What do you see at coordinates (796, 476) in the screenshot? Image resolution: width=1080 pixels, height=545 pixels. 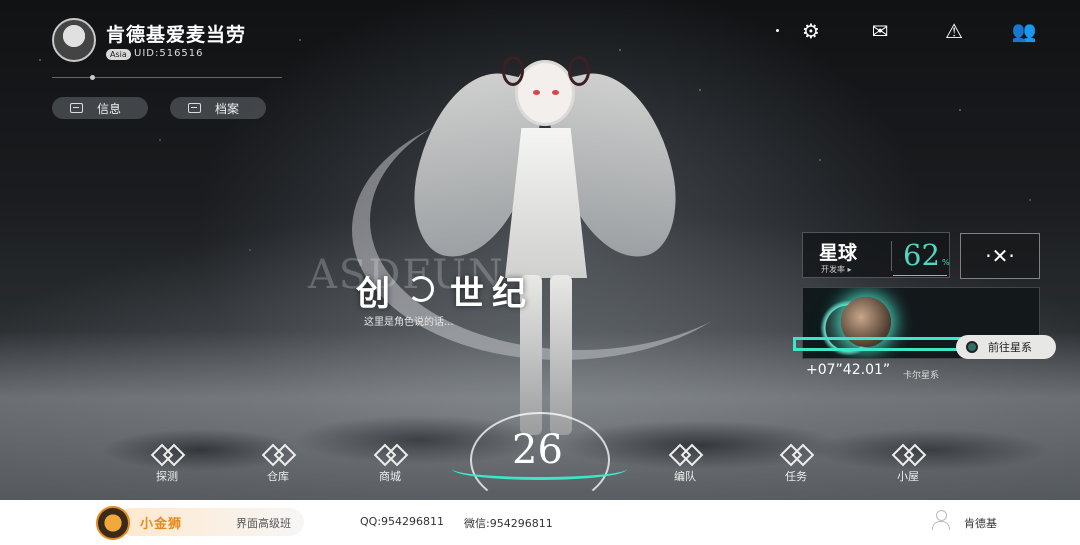 I see `nav-quests-label: 任务` at bounding box center [796, 476].